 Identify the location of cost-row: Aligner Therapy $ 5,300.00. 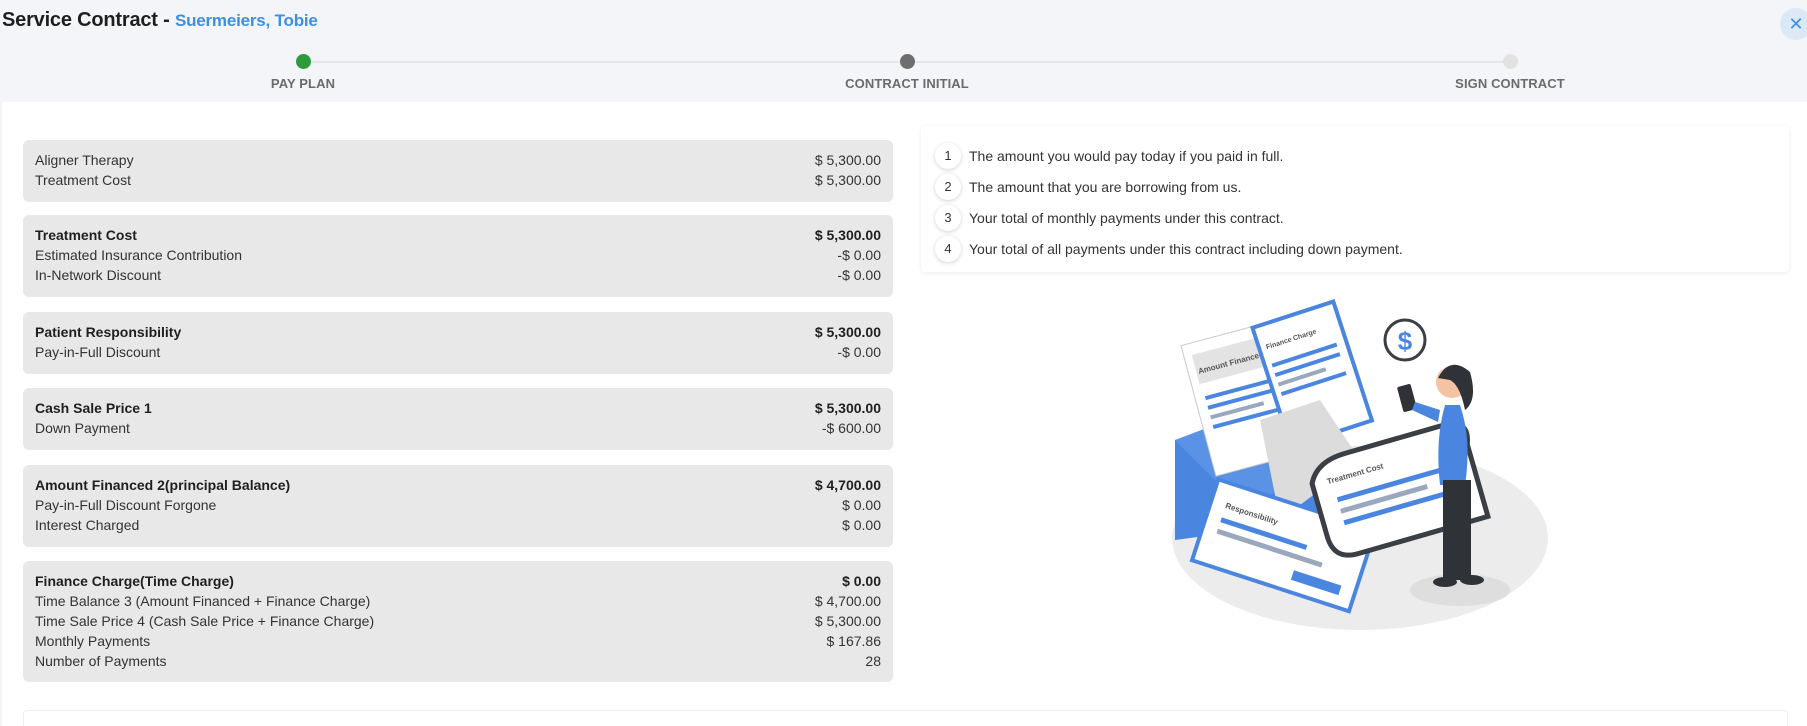
(458, 160).